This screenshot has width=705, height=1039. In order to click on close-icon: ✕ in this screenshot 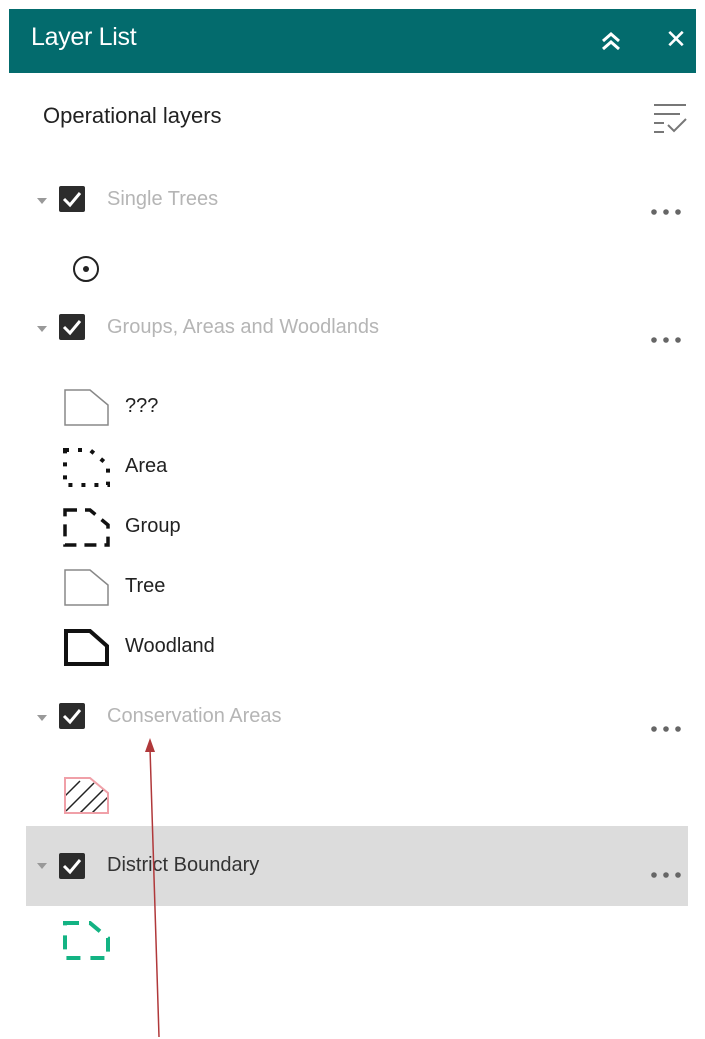, I will do `click(676, 39)`.